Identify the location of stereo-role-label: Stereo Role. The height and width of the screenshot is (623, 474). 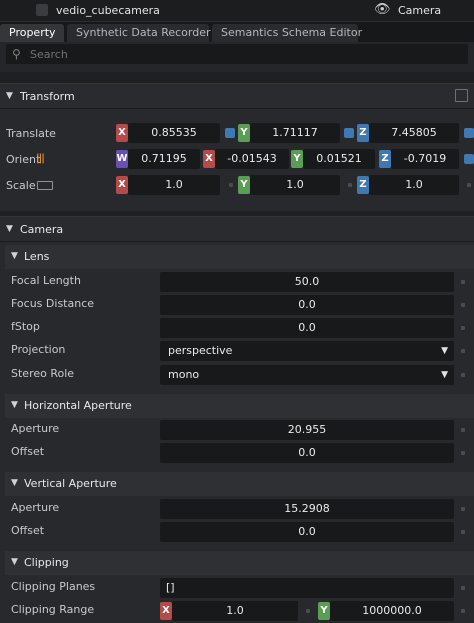
(43, 373).